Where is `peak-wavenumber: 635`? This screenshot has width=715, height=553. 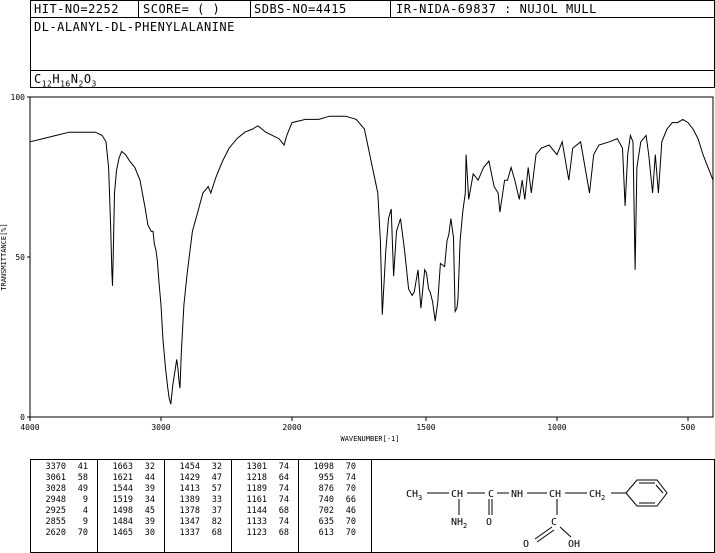
peak-wavenumber: 635 is located at coordinates (326, 522).